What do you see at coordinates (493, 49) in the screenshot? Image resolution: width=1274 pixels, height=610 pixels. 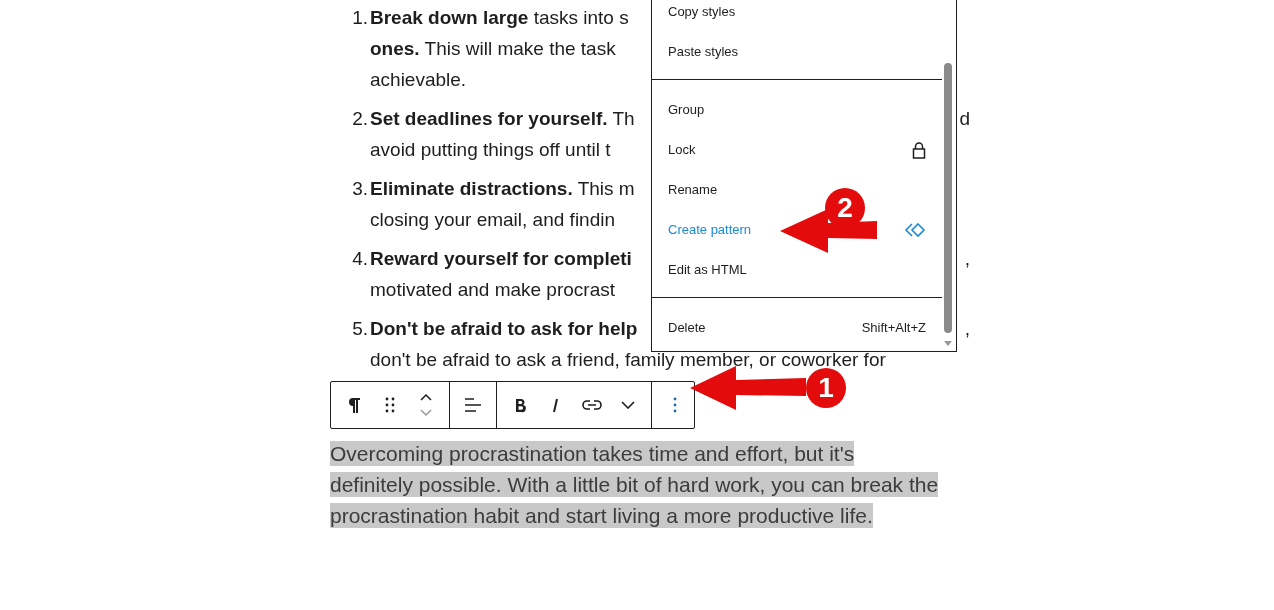 I see `list-text: ones. This will make the task` at bounding box center [493, 49].